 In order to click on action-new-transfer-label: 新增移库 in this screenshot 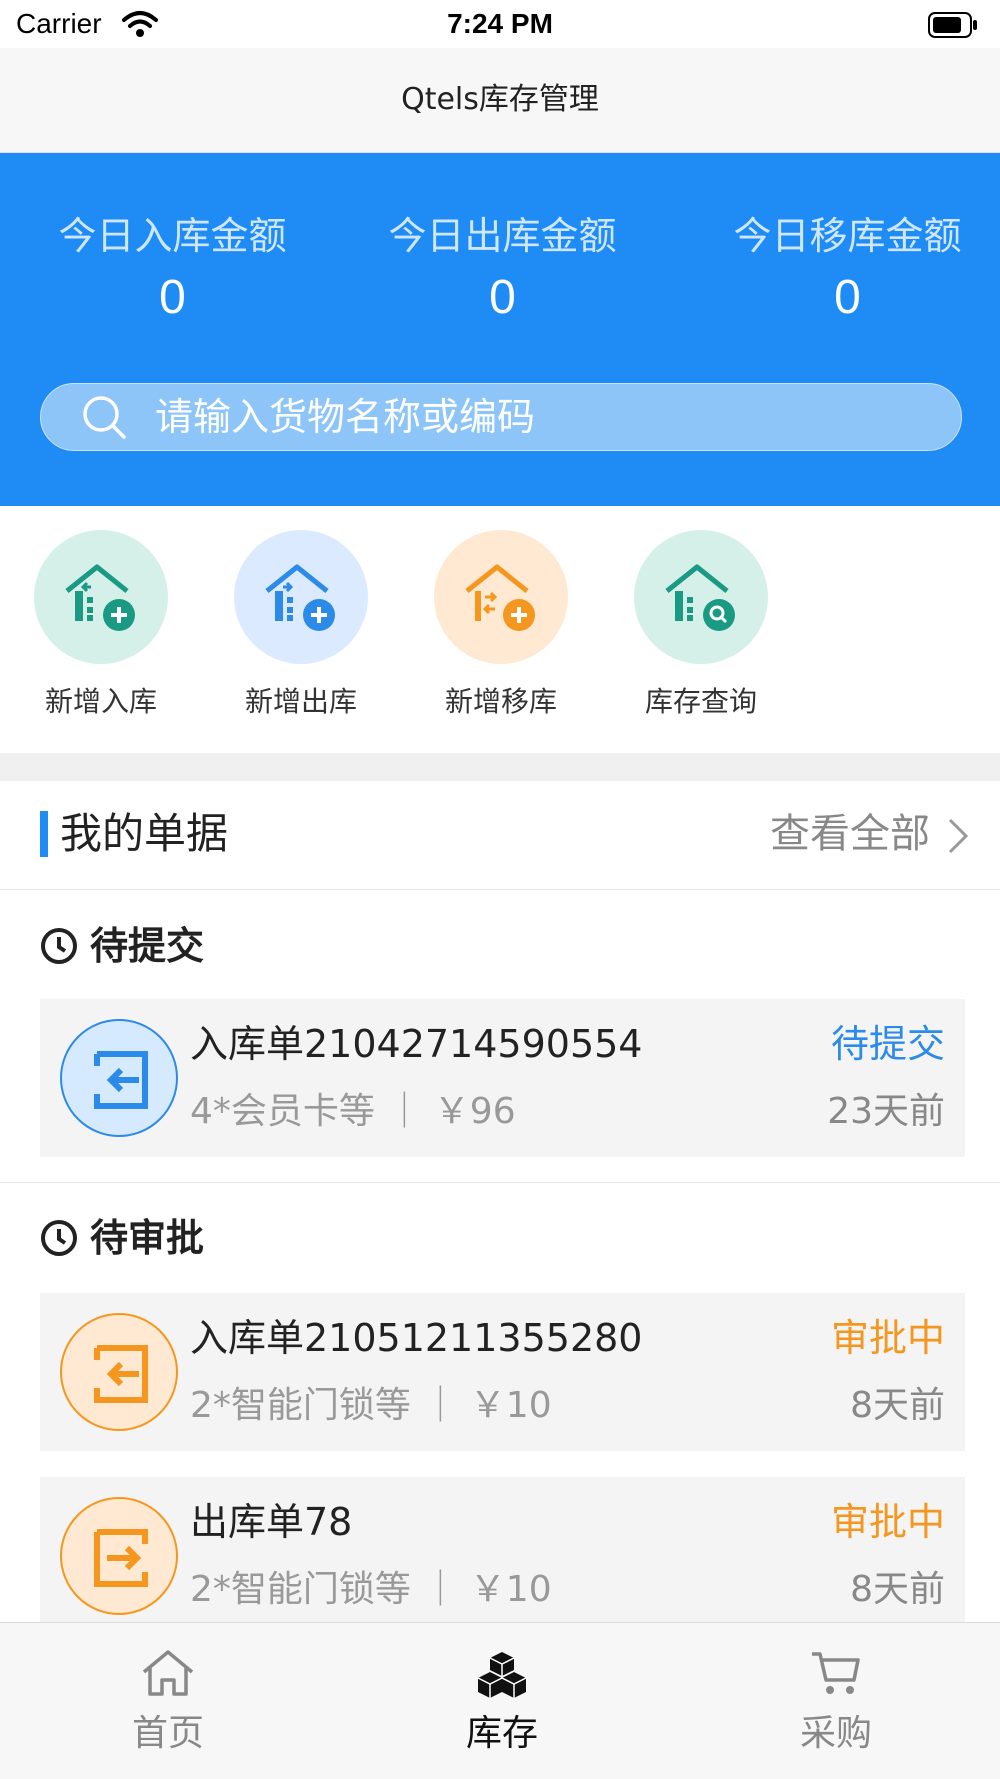, I will do `click(500, 701)`.